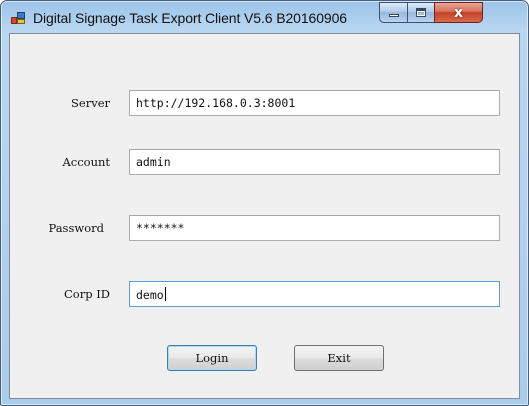 The width and height of the screenshot is (529, 406). Describe the element at coordinates (339, 358) in the screenshot. I see `exit-button: Exit` at that location.